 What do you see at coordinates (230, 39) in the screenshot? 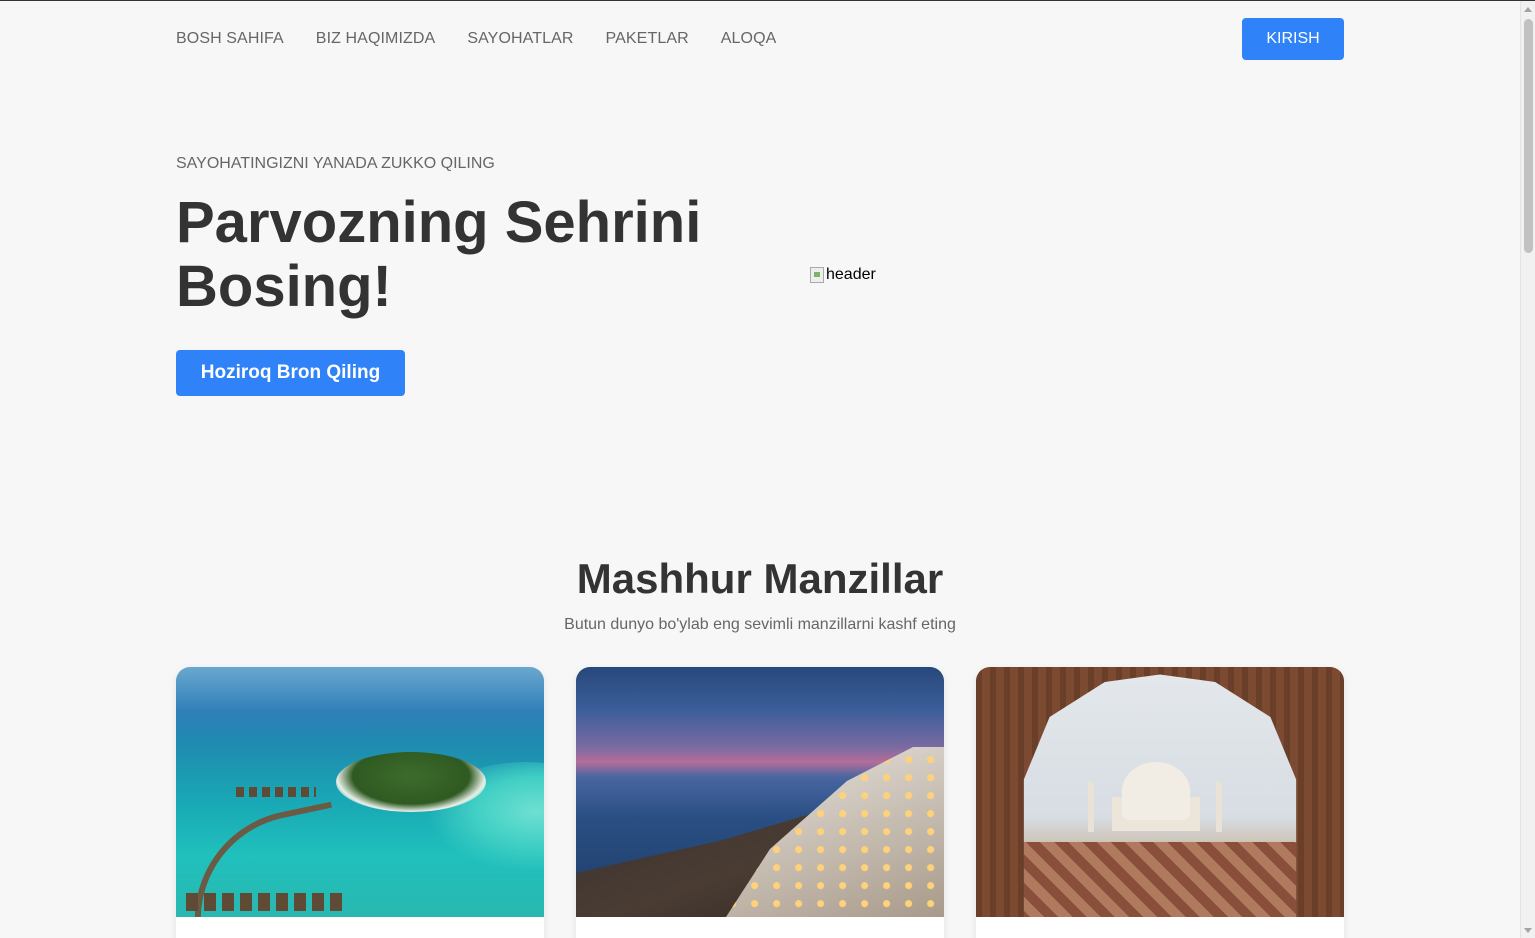
I see `nav-link-home: BOSH SAHIFA` at bounding box center [230, 39].